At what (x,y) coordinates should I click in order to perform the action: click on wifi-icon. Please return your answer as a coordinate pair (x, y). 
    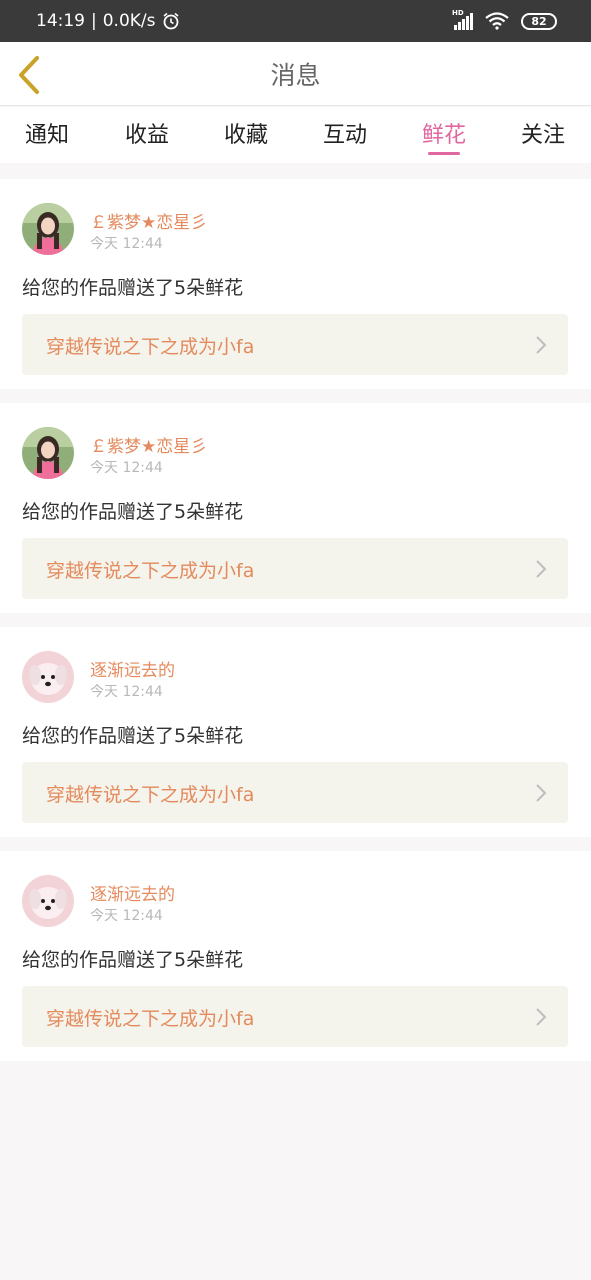
    Looking at the image, I should click on (497, 21).